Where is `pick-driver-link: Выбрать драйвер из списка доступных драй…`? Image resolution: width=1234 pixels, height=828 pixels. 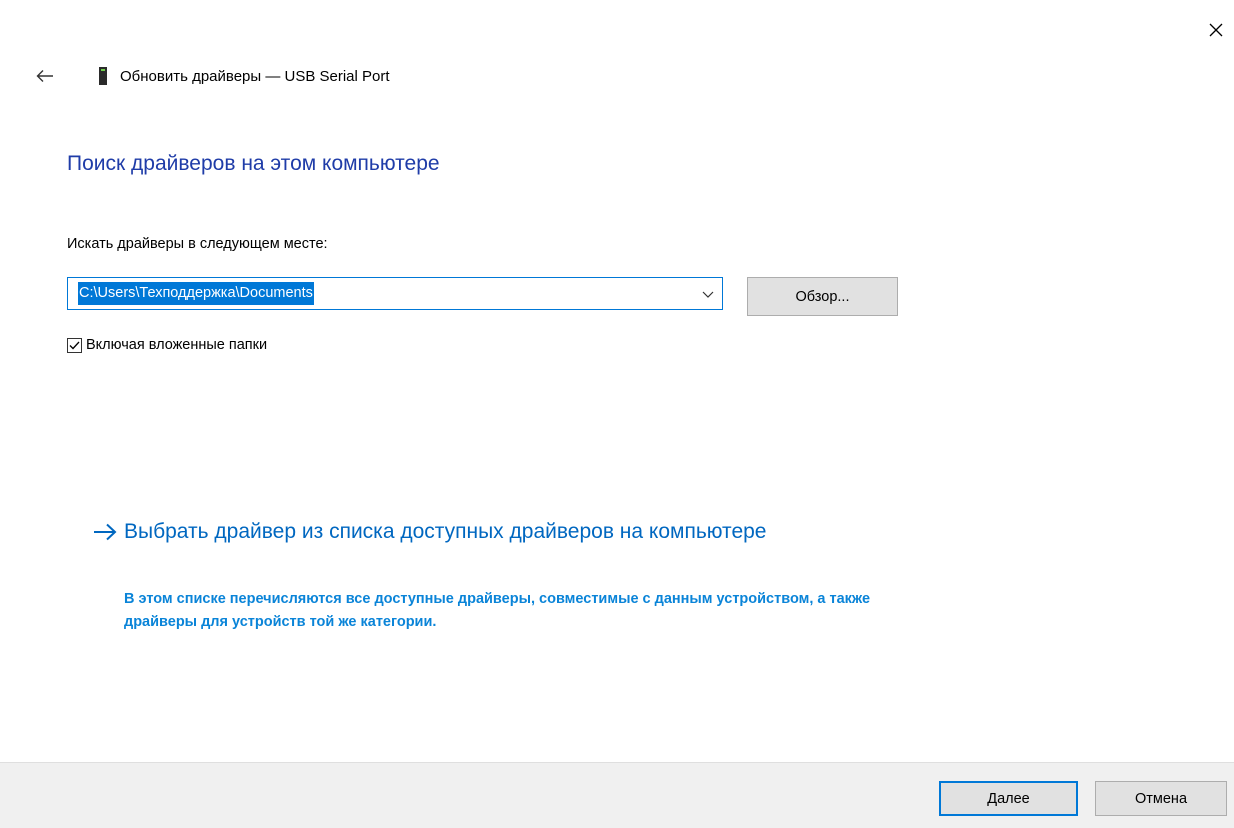 pick-driver-link: Выбрать драйвер из списка доступных драй… is located at coordinates (474, 532).